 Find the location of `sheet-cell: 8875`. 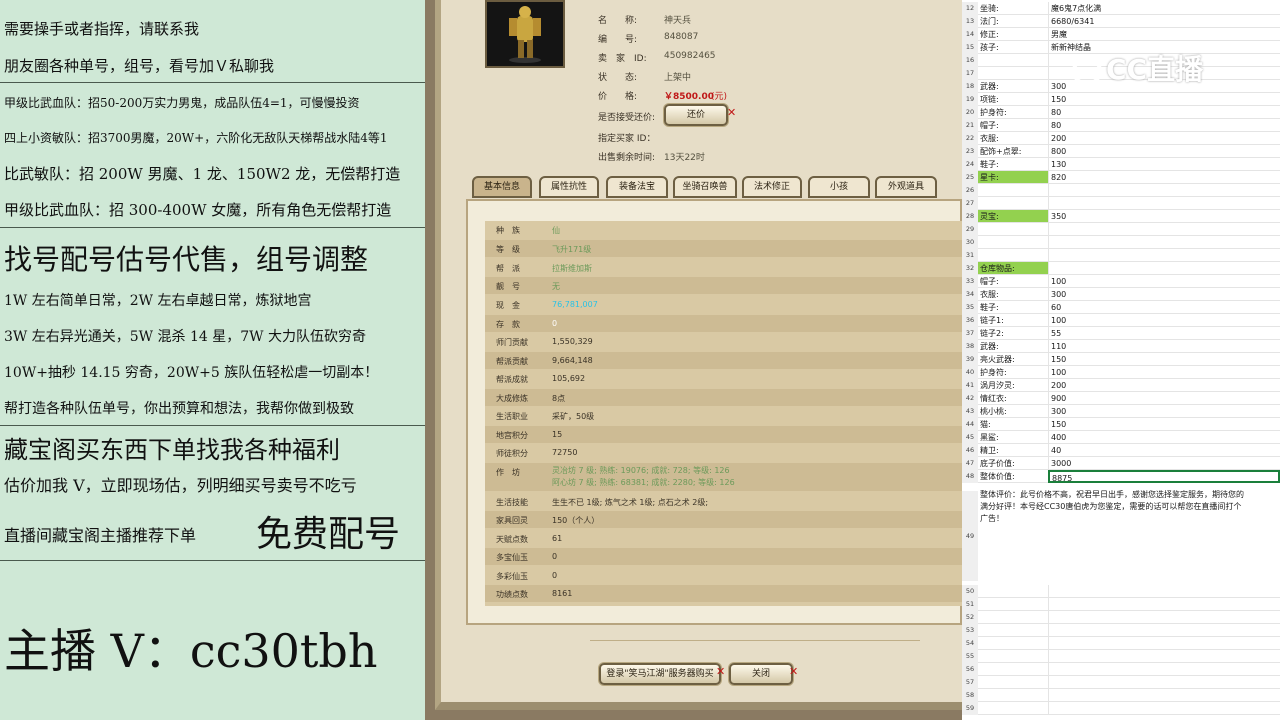

sheet-cell: 8875 is located at coordinates (1164, 476).